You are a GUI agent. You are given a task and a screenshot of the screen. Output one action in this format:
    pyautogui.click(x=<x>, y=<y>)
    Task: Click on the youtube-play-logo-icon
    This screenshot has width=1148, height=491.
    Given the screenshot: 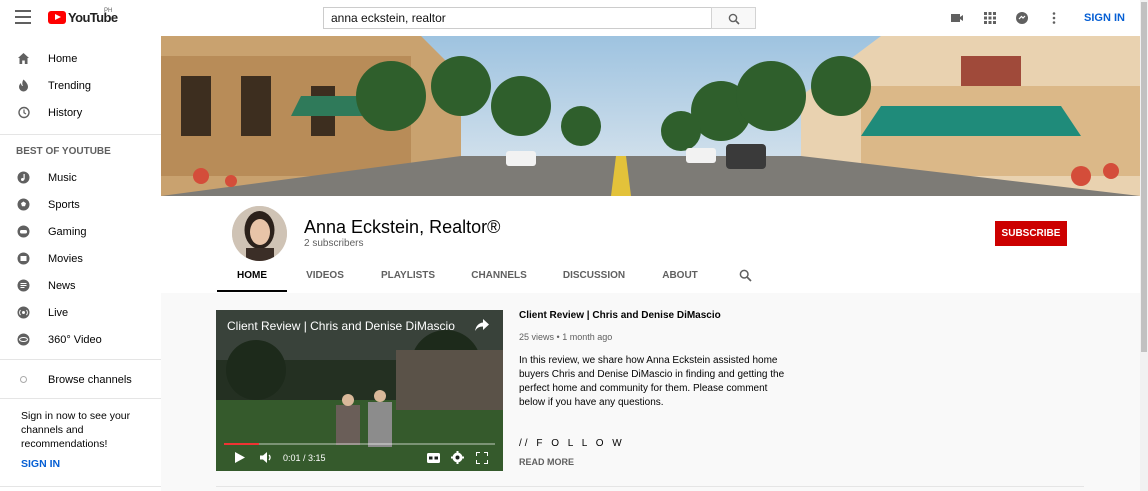 What is the action you would take?
    pyautogui.click(x=57, y=17)
    